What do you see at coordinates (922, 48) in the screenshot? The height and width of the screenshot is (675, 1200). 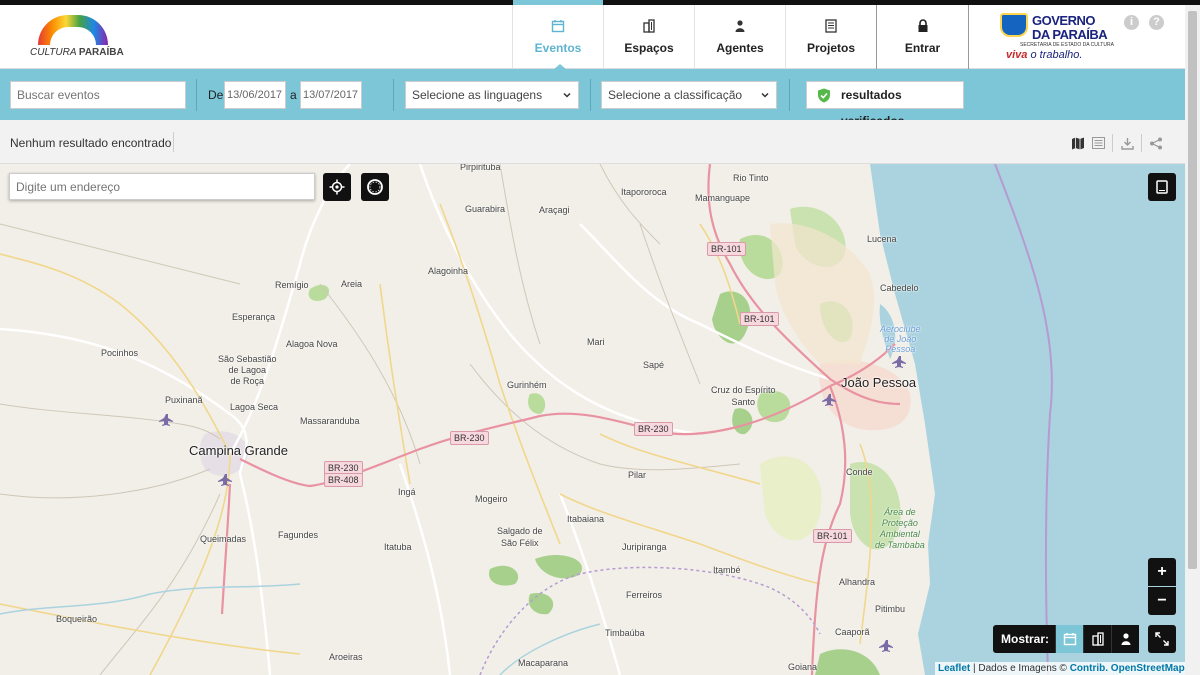 I see `tab-entrar-label: Entrar` at bounding box center [922, 48].